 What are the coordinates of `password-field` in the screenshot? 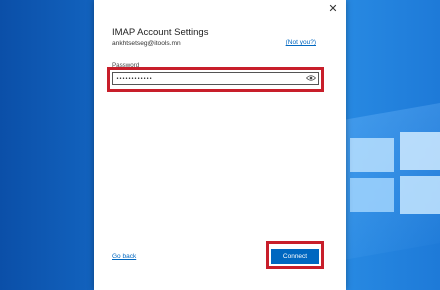 It's located at (215, 78).